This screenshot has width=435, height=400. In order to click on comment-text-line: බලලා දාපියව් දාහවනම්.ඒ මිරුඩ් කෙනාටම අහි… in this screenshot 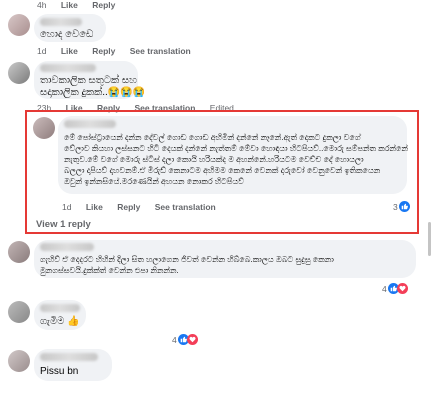, I will do `click(222, 170)`.